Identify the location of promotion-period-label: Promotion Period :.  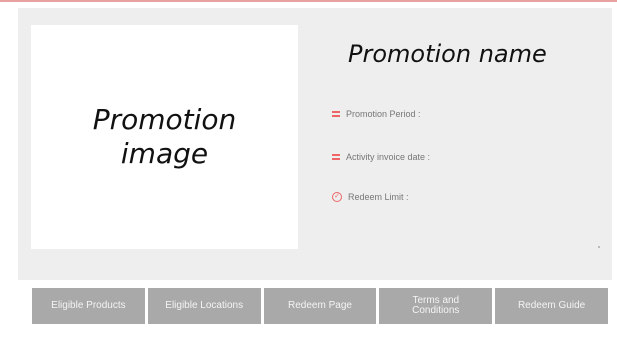
(383, 114).